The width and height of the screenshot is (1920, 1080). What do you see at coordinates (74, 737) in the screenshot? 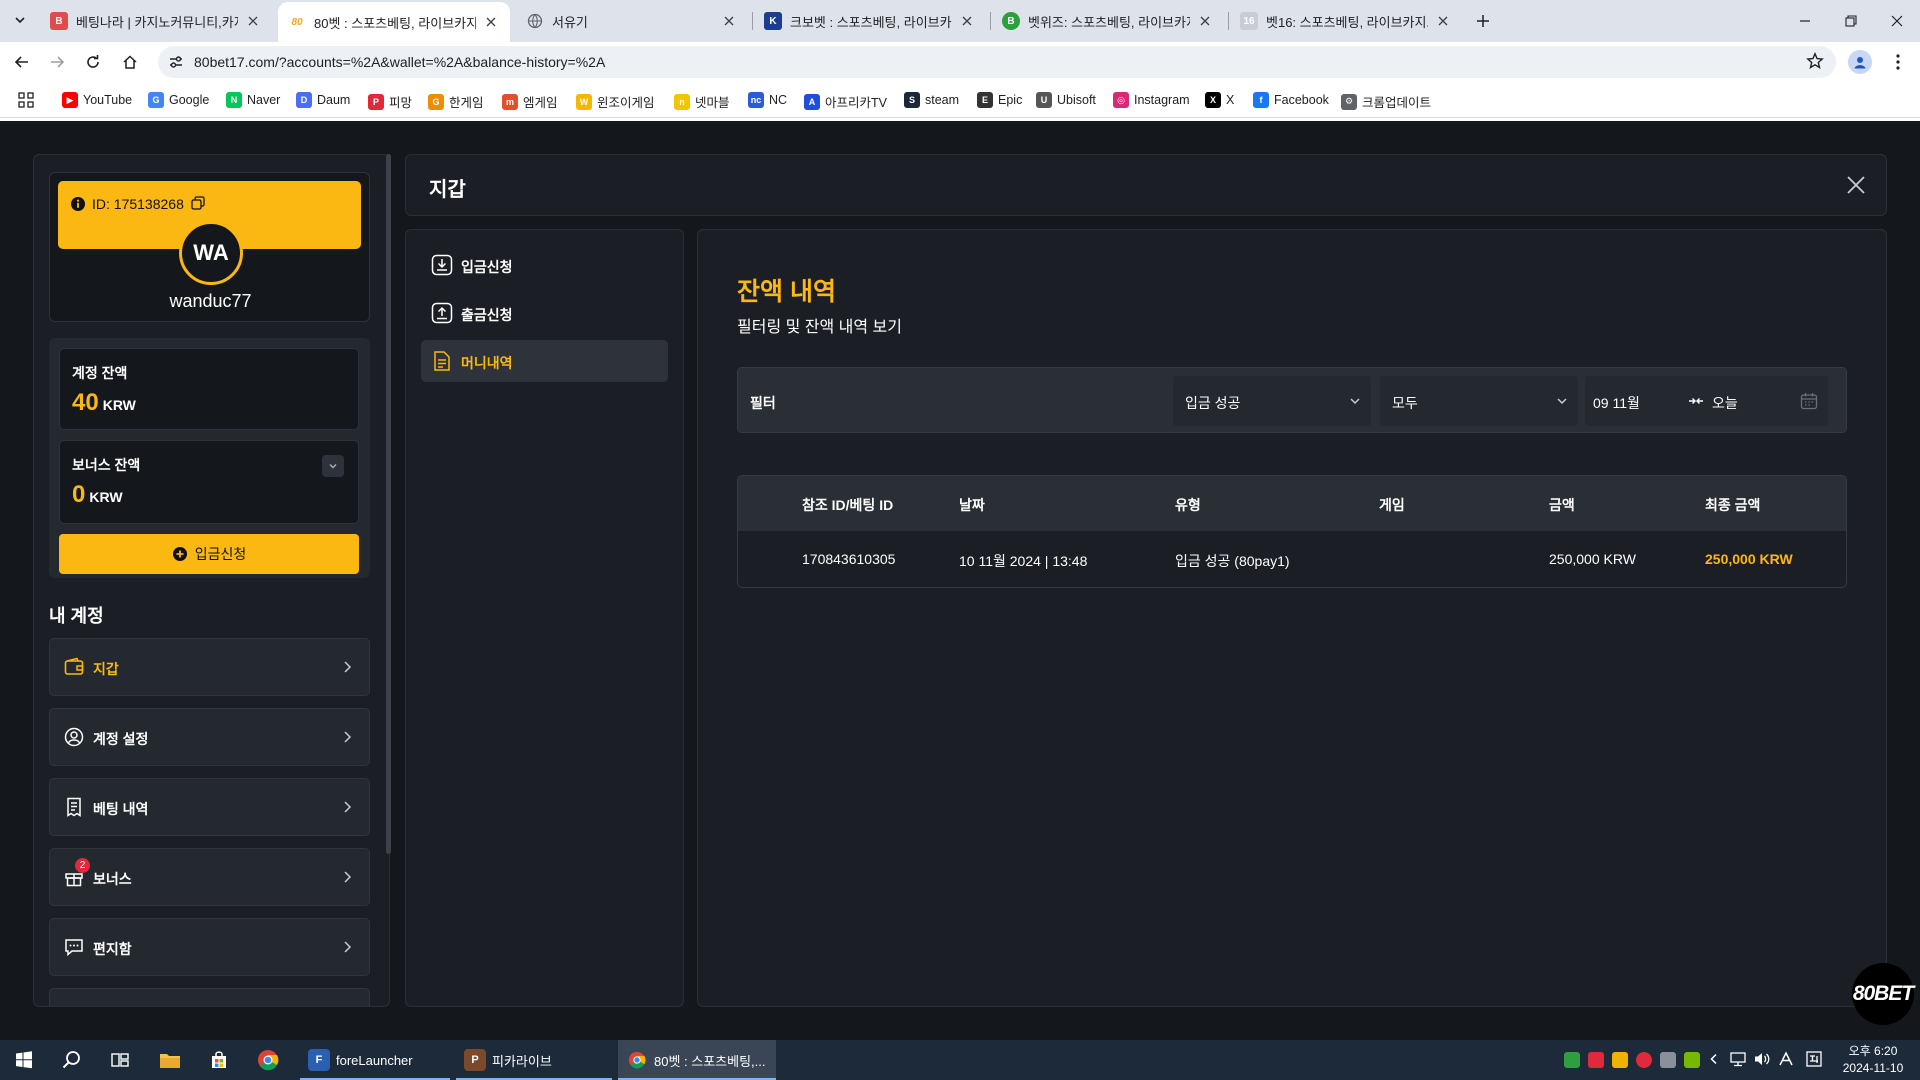
I see `user-circle-icon` at bounding box center [74, 737].